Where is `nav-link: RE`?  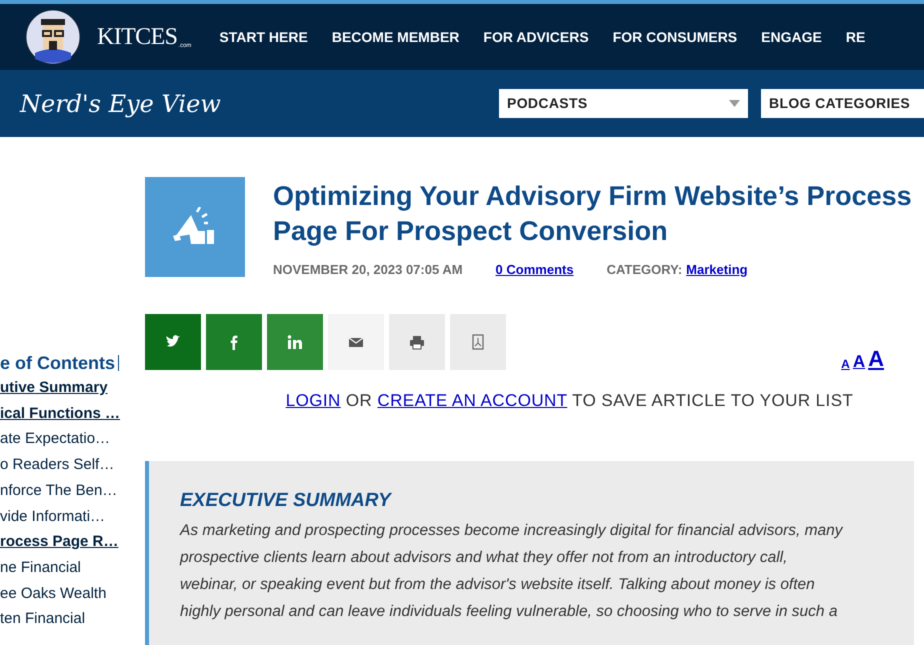 nav-link: RE is located at coordinates (856, 37).